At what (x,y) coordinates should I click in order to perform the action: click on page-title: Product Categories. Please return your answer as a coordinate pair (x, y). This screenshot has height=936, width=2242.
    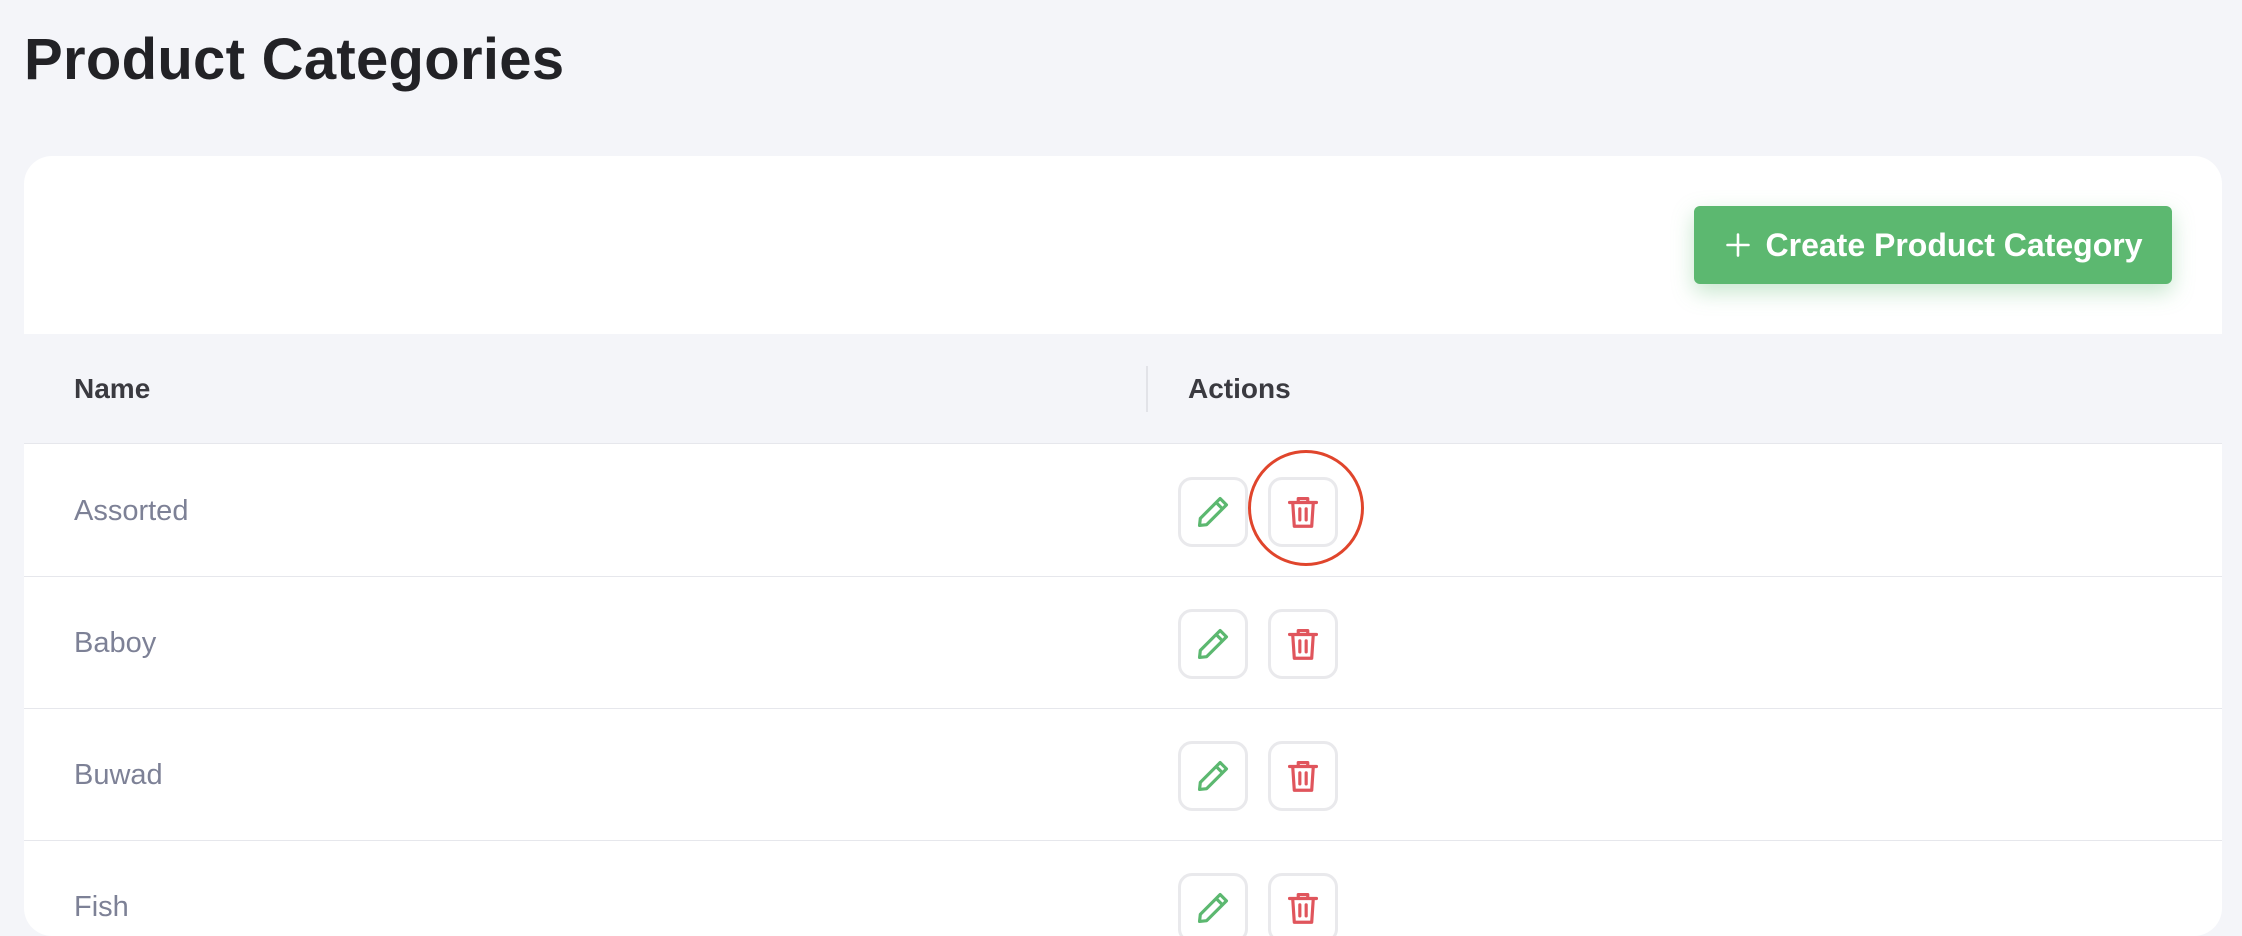
    Looking at the image, I should click on (294, 59).